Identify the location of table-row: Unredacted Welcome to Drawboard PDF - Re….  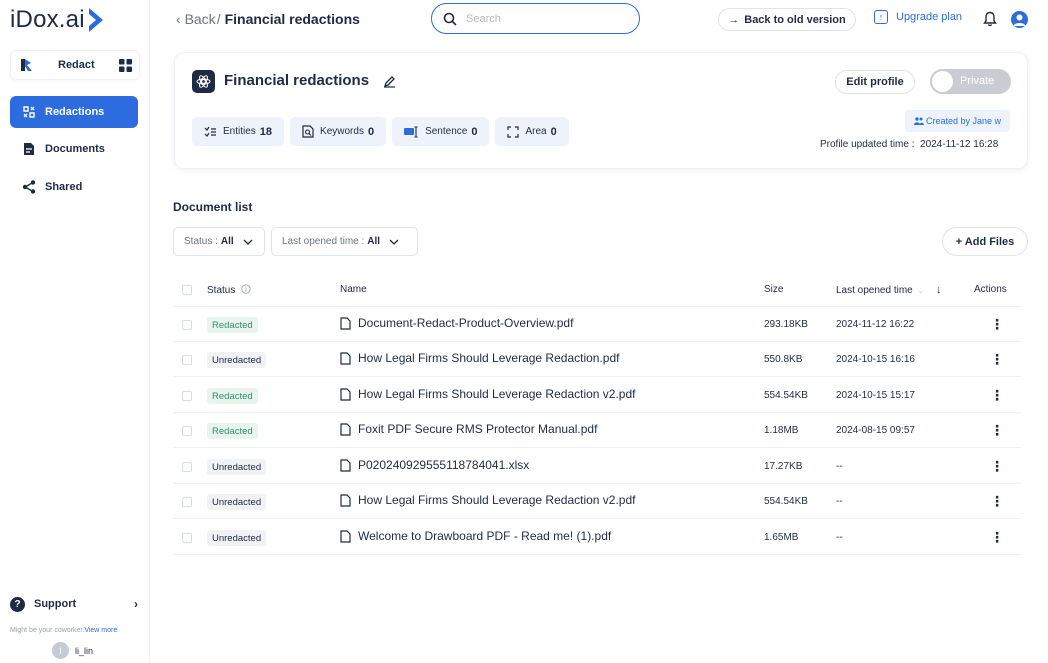
(597, 537).